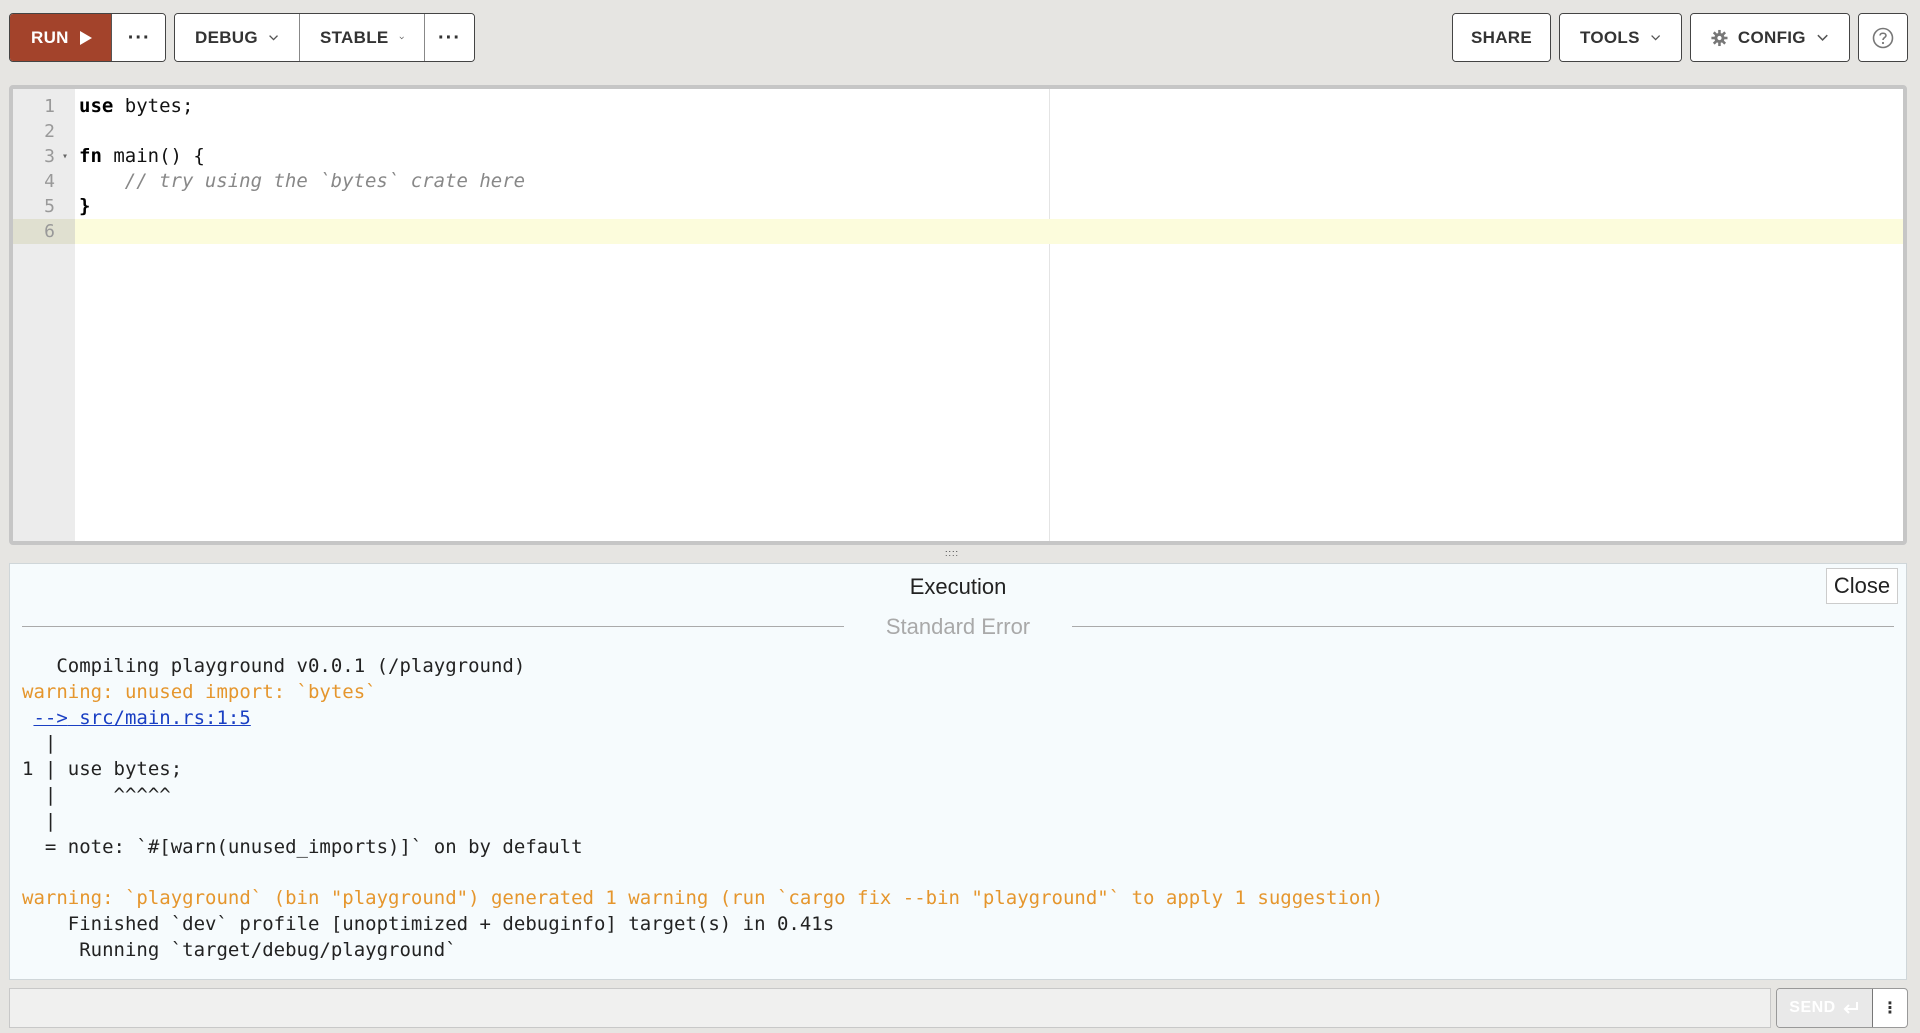 The height and width of the screenshot is (1033, 1920). I want to click on run-label: RUN, so click(50, 37).